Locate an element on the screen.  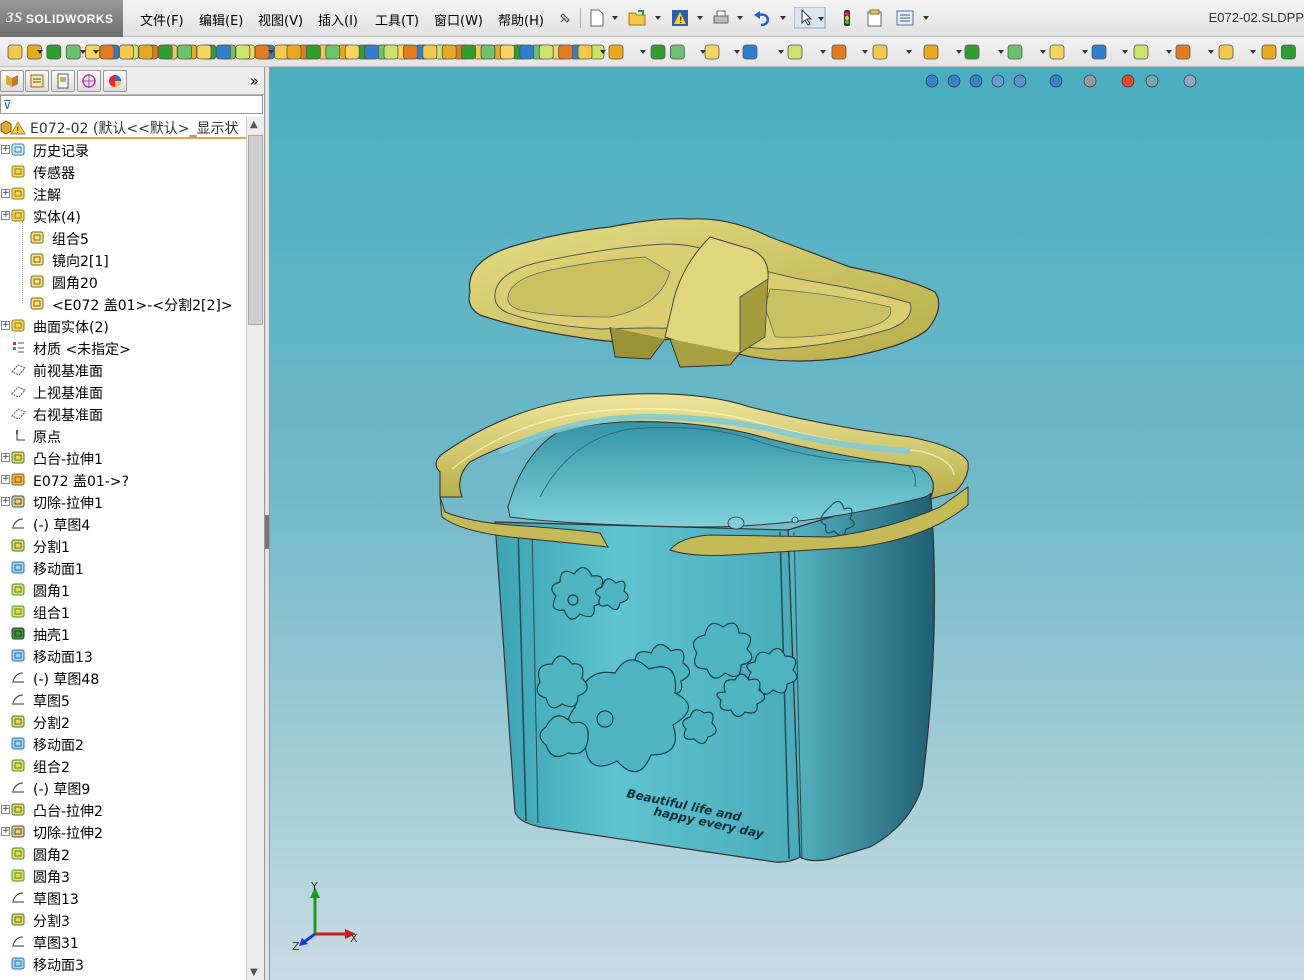
tree-item: 原点 is located at coordinates (123, 436).